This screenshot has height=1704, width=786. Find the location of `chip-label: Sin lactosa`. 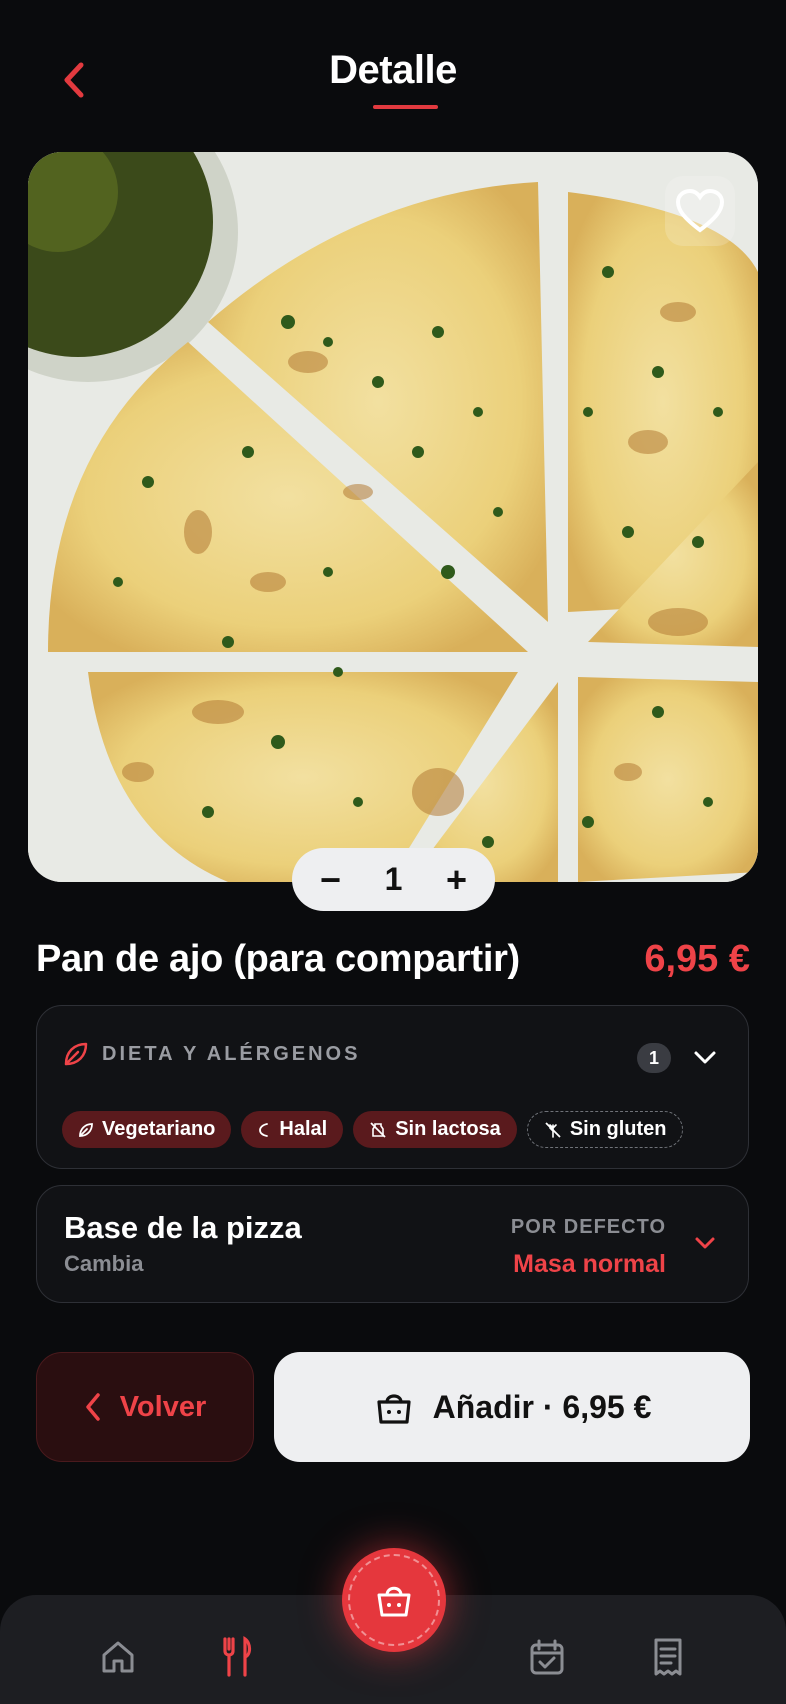

chip-label: Sin lactosa is located at coordinates (448, 1129).